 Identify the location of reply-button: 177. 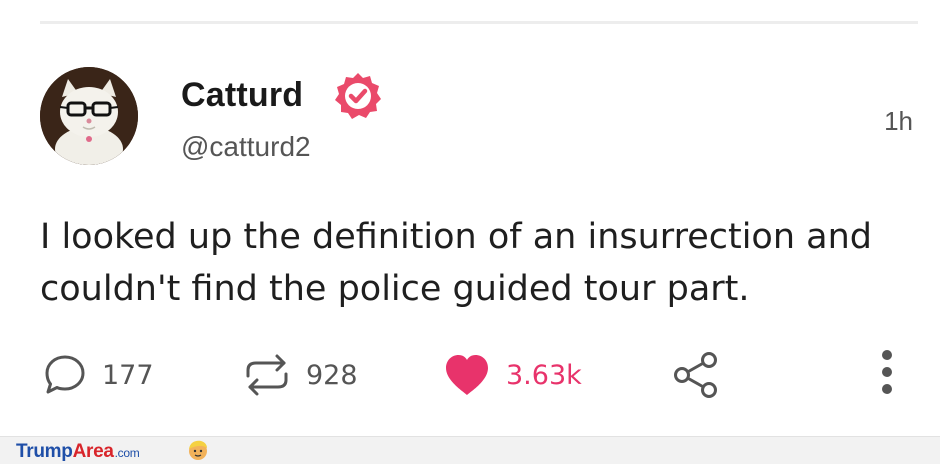
(98, 375).